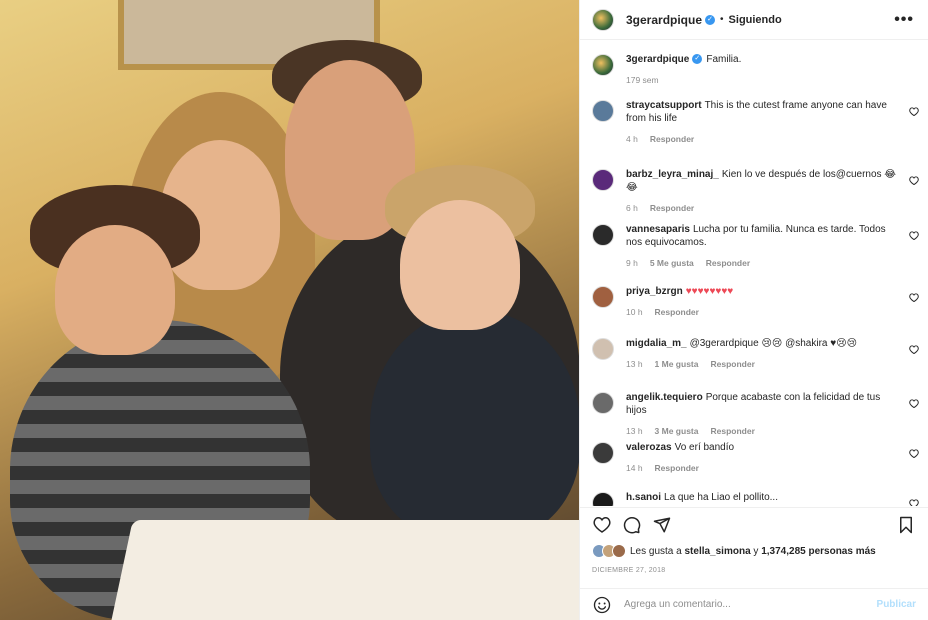 Image resolution: width=928 pixels, height=620 pixels. What do you see at coordinates (662, 525) in the screenshot?
I see `share-icon` at bounding box center [662, 525].